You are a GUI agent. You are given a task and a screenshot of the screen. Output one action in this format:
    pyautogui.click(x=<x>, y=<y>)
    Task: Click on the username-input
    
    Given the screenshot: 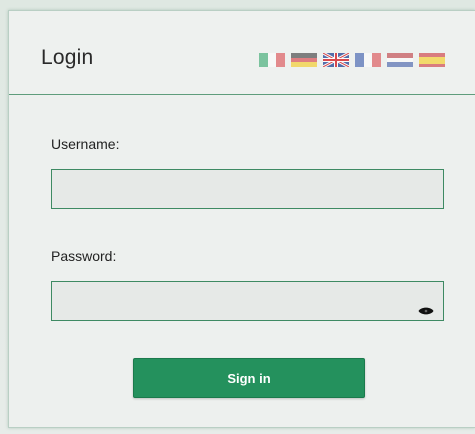 What is the action you would take?
    pyautogui.click(x=247, y=189)
    